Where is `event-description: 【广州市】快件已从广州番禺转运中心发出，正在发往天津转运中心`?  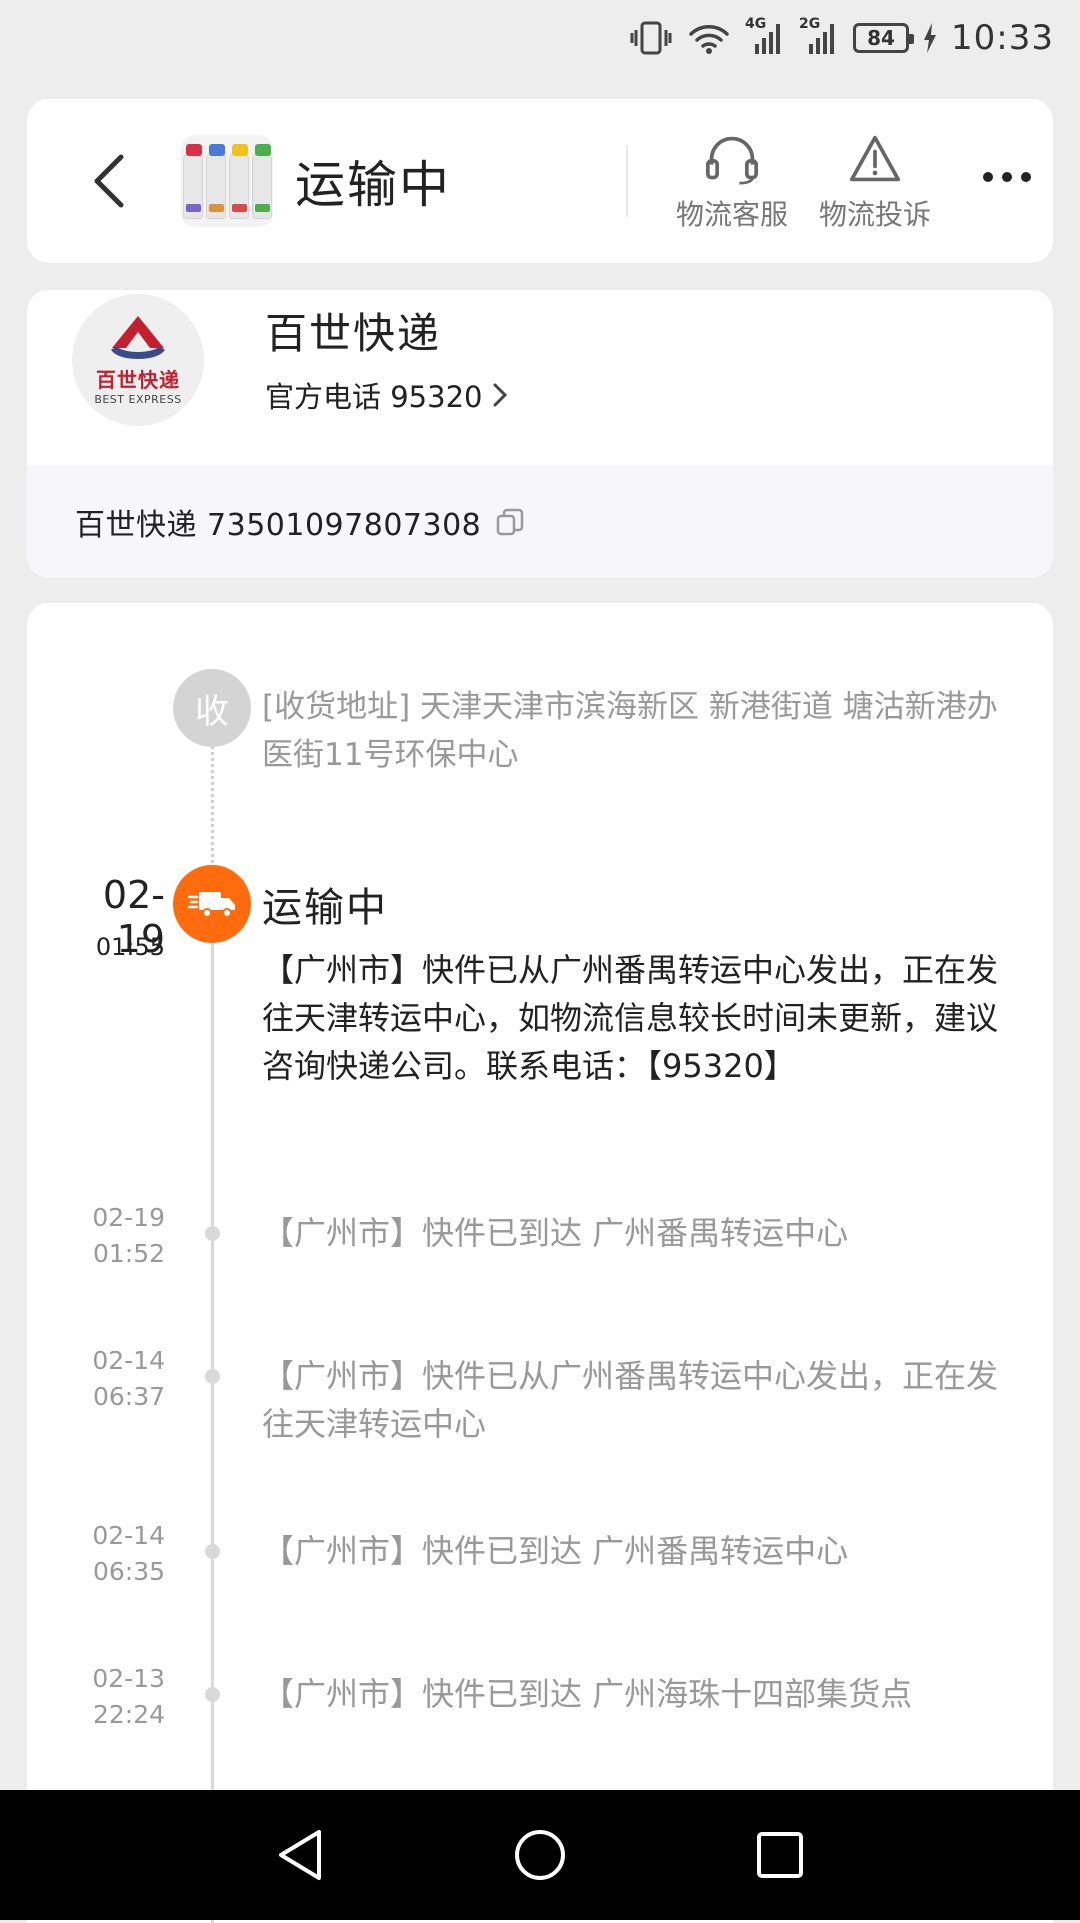
event-description: 【广州市】快件已从广州番禺转运中心发出，正在发往天津转运中心 is located at coordinates (630, 1400).